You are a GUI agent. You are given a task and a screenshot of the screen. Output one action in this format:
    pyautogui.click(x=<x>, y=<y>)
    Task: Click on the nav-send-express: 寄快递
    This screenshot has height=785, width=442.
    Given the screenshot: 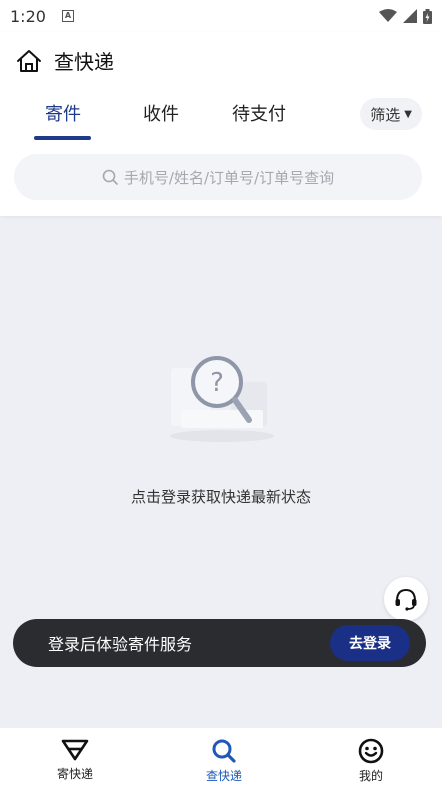 What is the action you would take?
    pyautogui.click(x=75, y=760)
    